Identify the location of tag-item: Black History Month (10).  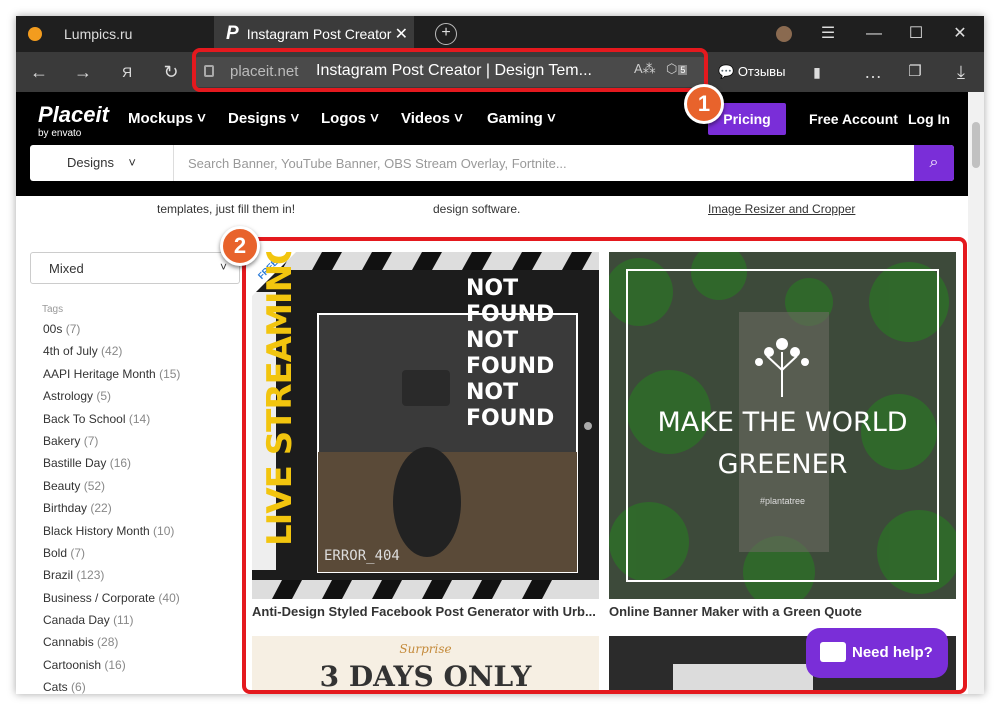
(111, 535).